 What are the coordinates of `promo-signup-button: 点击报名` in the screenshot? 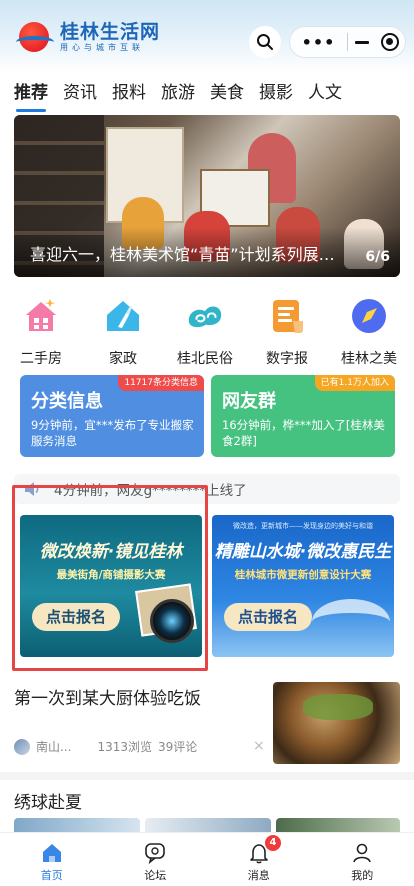 It's located at (268, 617).